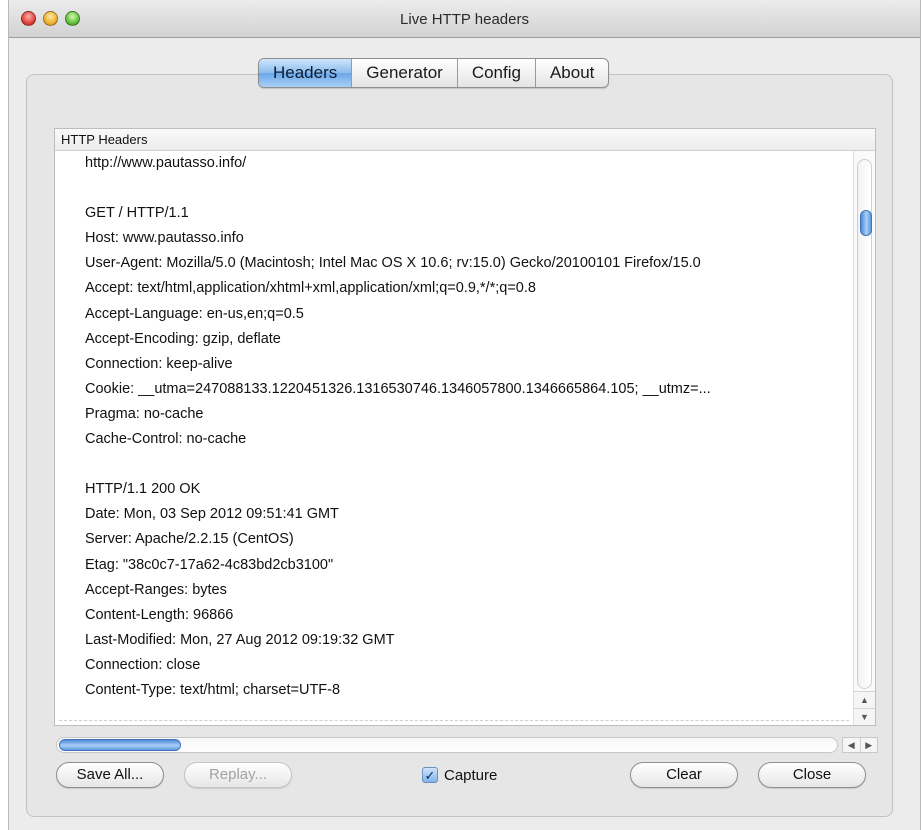 The height and width of the screenshot is (830, 921). I want to click on header-line: Content-Length: 96866, so click(159, 614).